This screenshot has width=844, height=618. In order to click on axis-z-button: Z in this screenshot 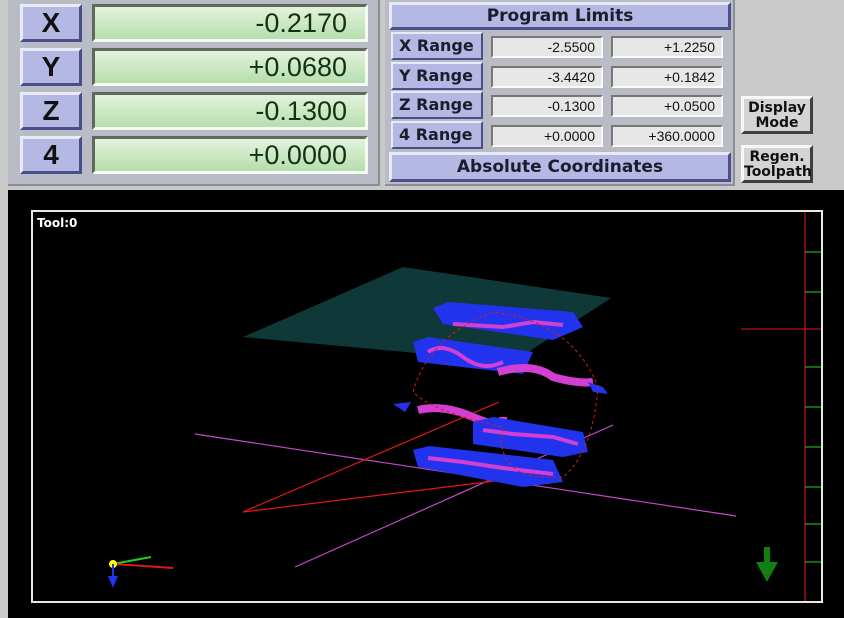, I will do `click(51, 111)`.